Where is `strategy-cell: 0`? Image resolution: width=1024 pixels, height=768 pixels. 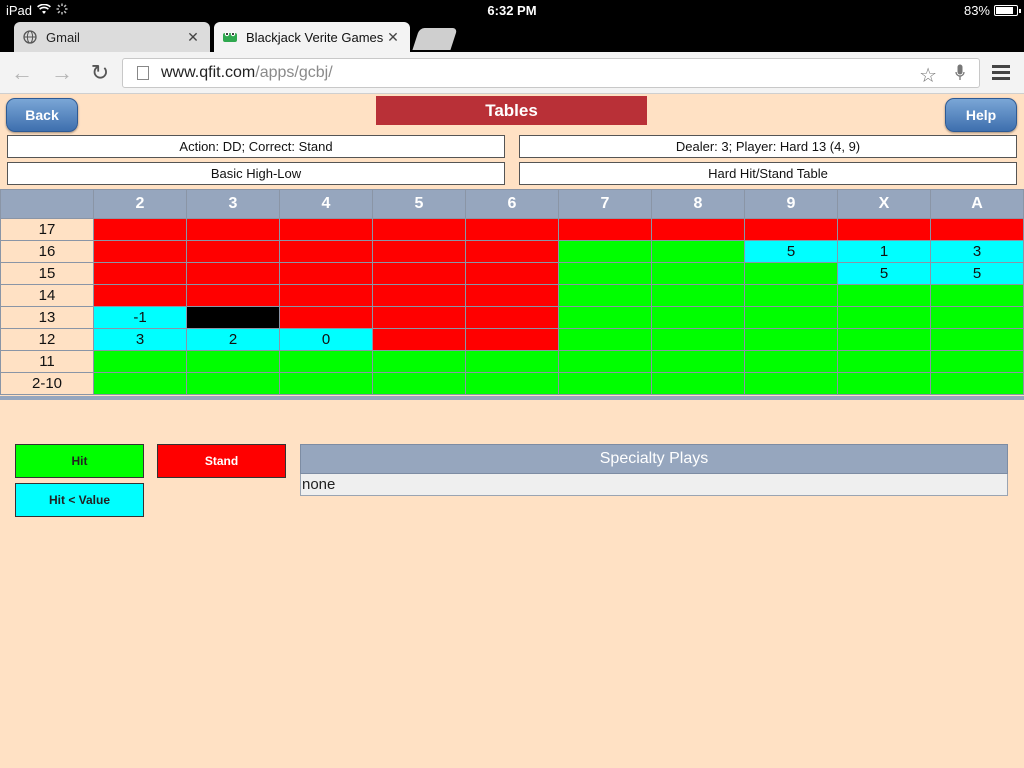
strategy-cell: 0 is located at coordinates (326, 339).